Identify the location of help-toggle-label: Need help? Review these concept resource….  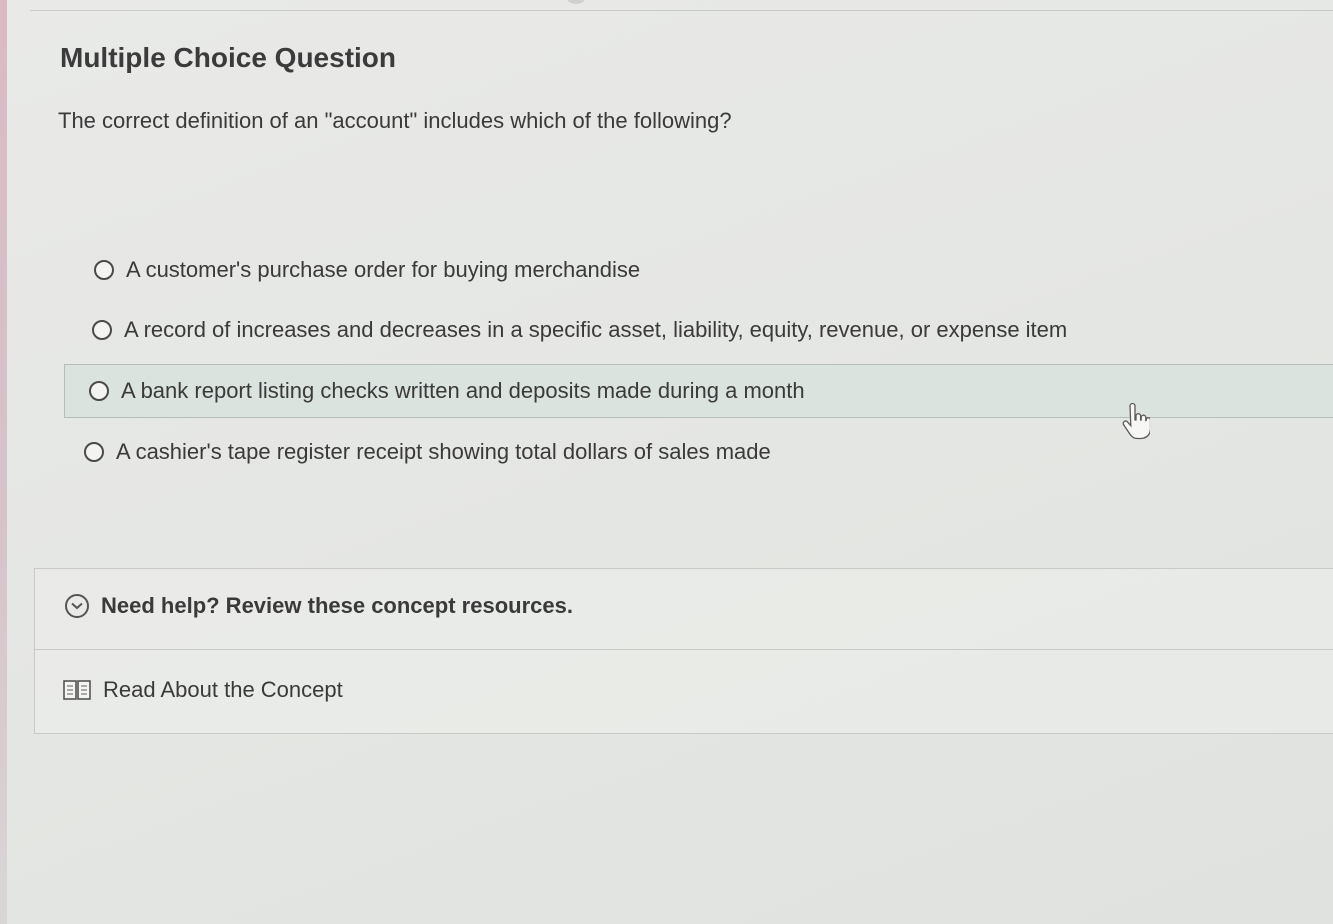
(337, 605).